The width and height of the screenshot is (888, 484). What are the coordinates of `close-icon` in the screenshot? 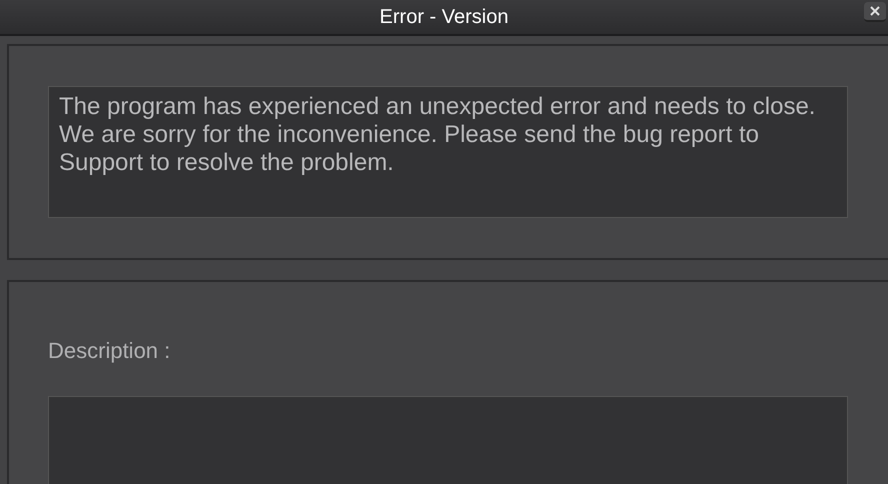 It's located at (875, 11).